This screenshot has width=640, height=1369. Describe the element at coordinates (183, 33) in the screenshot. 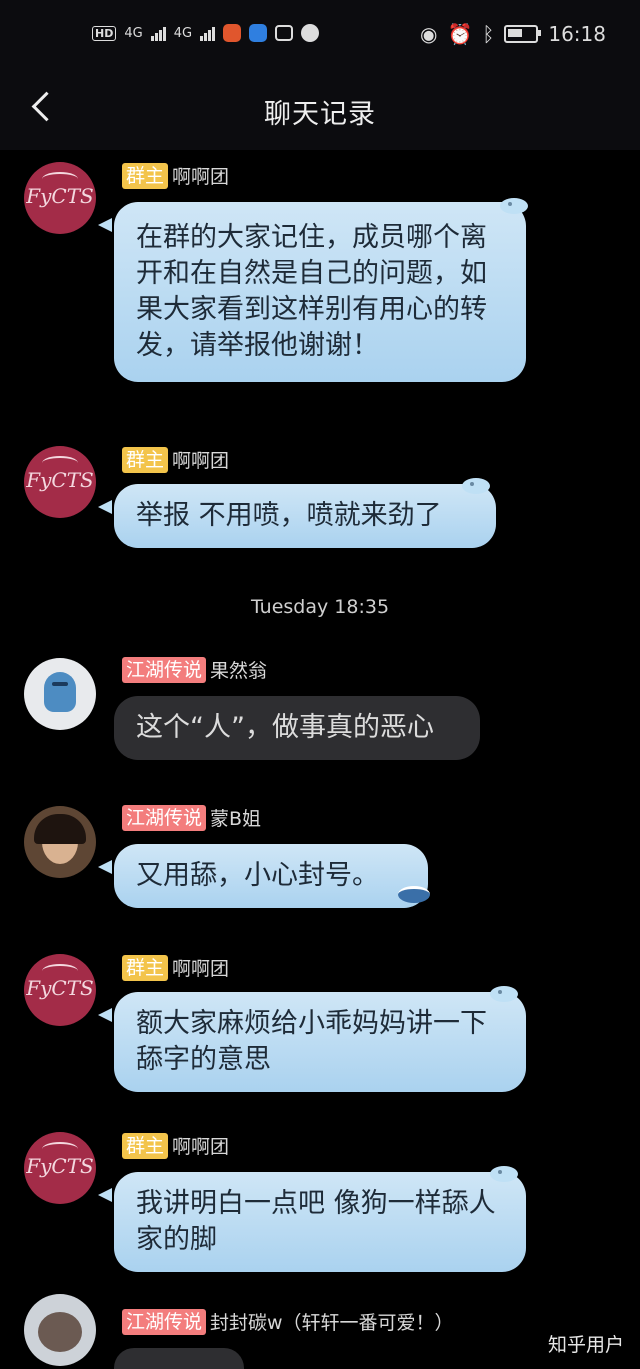

I see `signal-label-2: 4G` at that location.